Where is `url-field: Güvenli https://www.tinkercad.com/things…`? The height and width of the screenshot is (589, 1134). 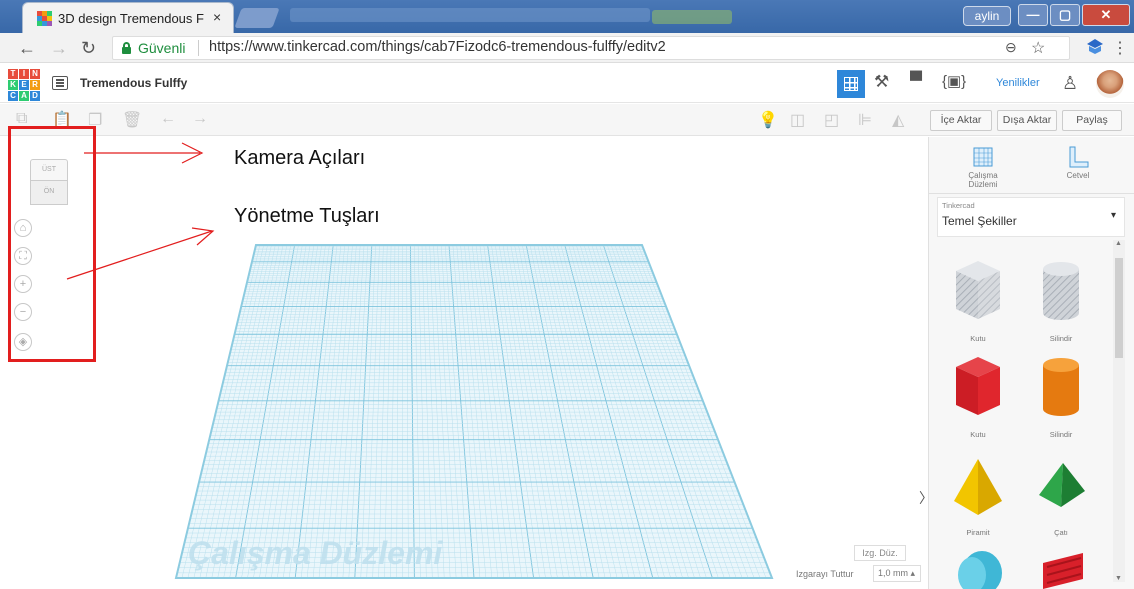
url-field: Güvenli https://www.tinkercad.com/things… is located at coordinates (591, 48).